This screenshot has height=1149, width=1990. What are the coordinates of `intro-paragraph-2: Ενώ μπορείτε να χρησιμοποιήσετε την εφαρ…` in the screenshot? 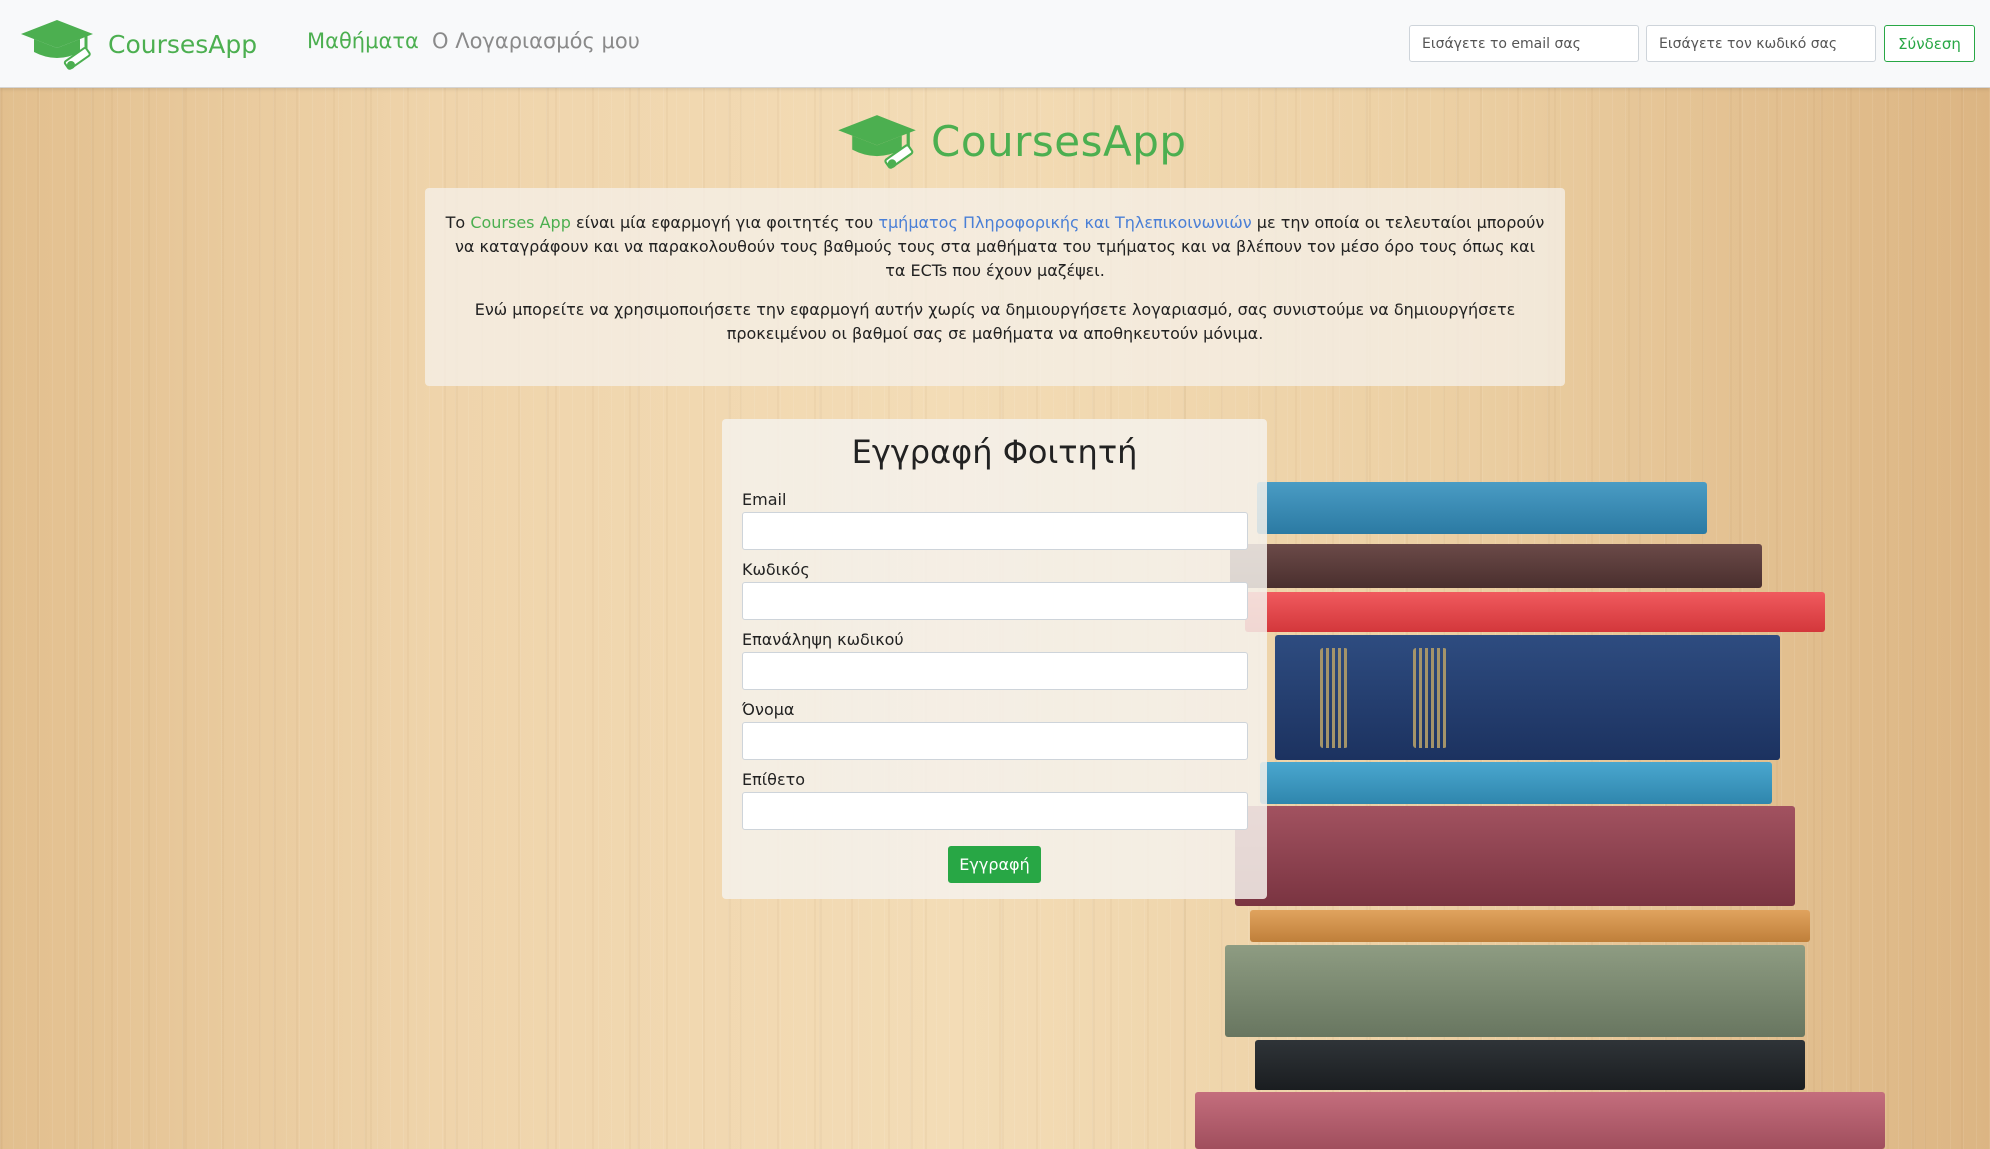 It's located at (995, 321).